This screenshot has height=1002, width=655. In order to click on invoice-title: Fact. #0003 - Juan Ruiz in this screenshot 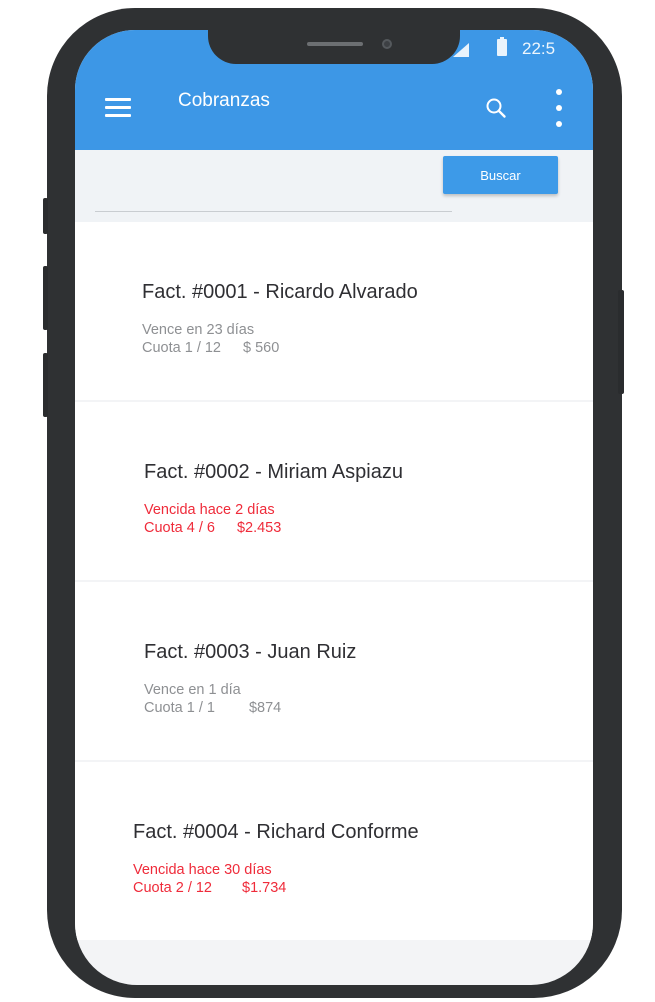, I will do `click(250, 652)`.